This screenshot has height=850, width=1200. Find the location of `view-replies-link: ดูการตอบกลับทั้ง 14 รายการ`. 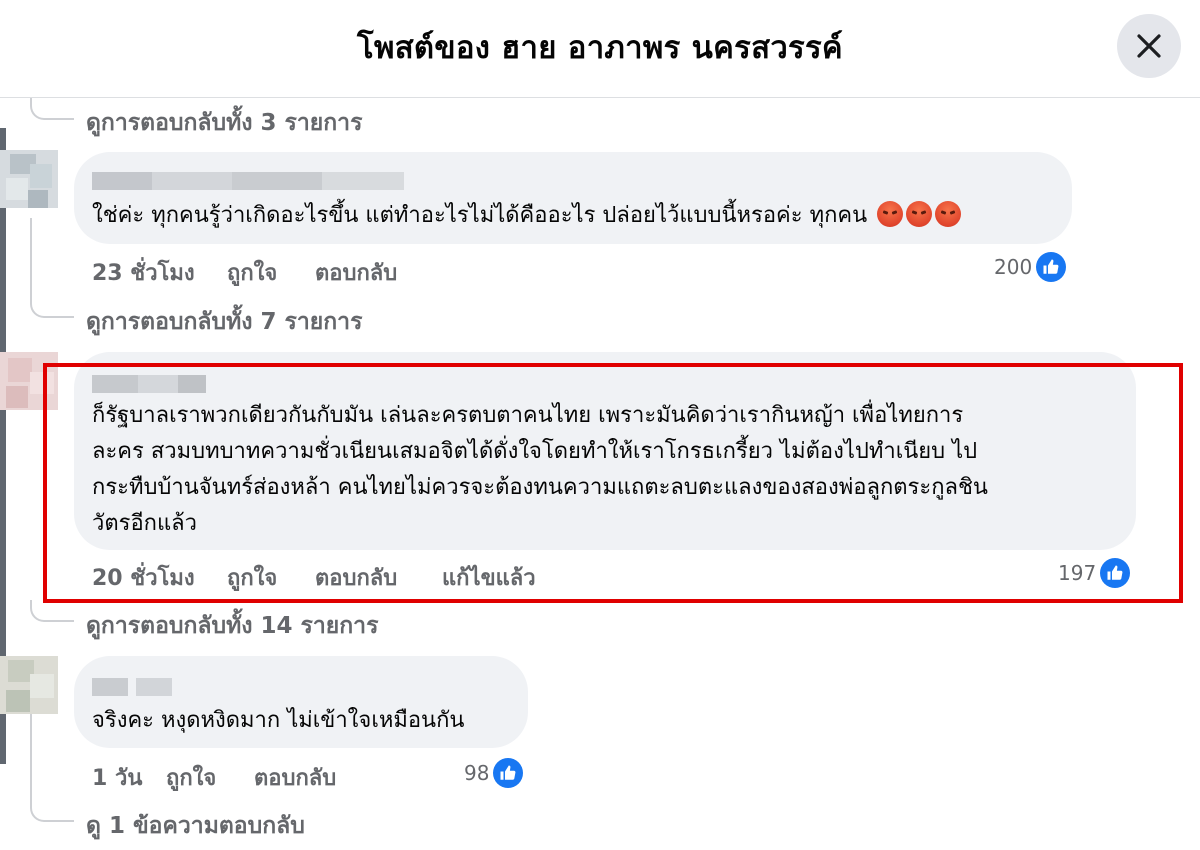

view-replies-link: ดูการตอบกลับทั้ง 14 รายการ is located at coordinates (232, 626).